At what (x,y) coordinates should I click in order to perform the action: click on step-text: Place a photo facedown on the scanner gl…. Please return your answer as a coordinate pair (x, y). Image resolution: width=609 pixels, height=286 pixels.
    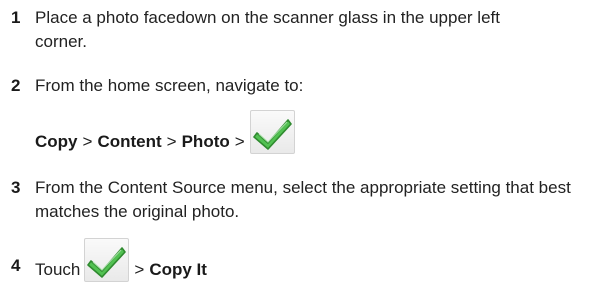
    Looking at the image, I should click on (267, 29).